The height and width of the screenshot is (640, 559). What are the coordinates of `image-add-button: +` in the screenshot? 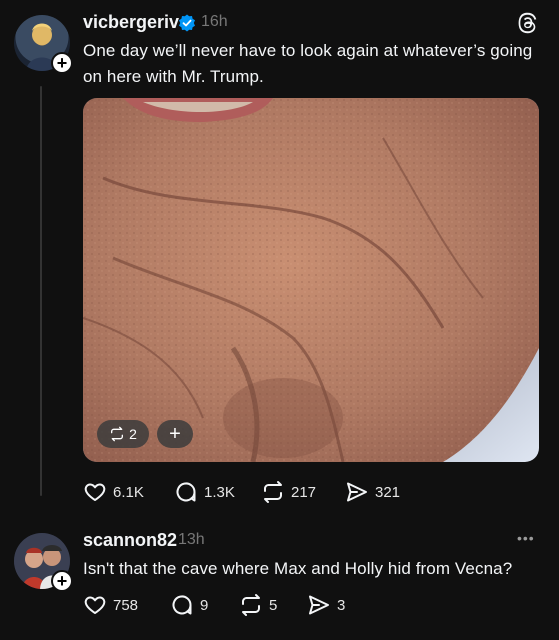 It's located at (175, 434).